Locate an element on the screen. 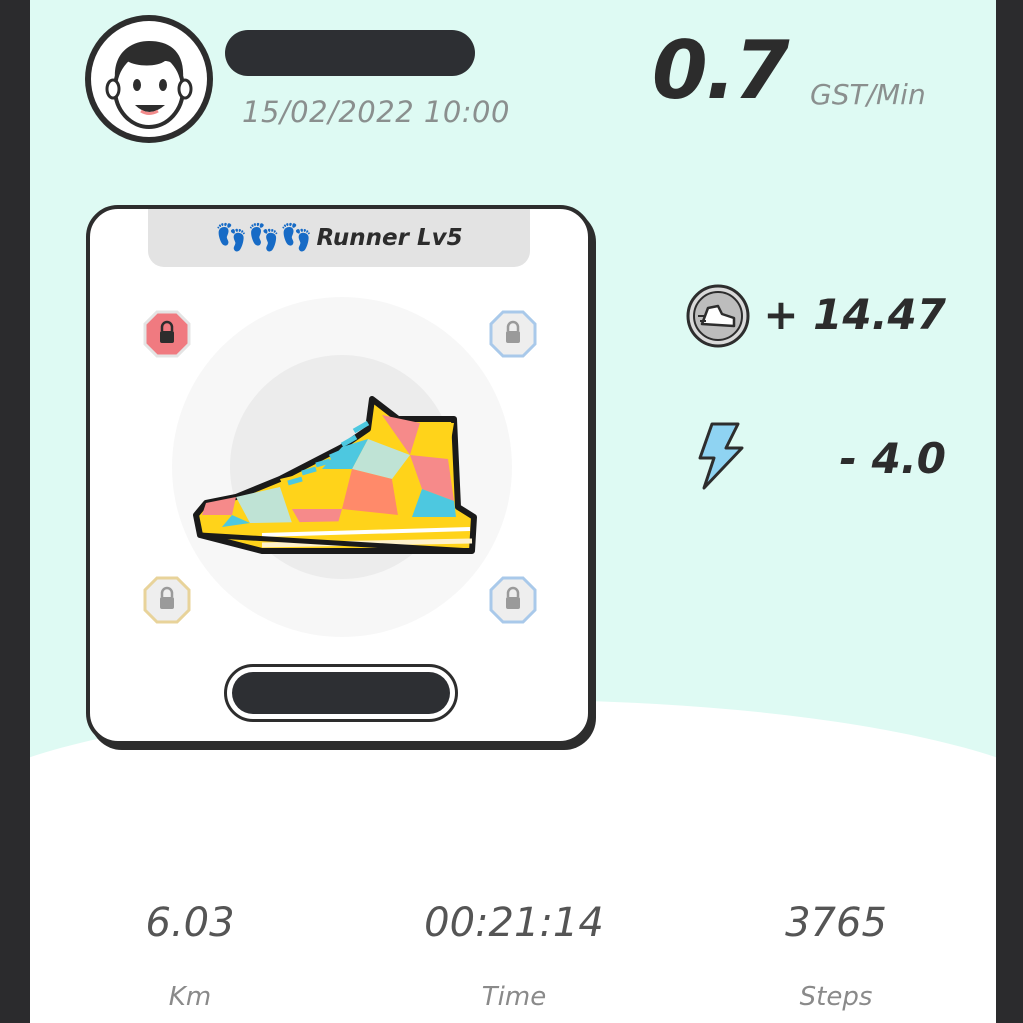 This screenshot has height=1023, width=1023. workout-date: 15/02/2022 10:00 is located at coordinates (376, 112).